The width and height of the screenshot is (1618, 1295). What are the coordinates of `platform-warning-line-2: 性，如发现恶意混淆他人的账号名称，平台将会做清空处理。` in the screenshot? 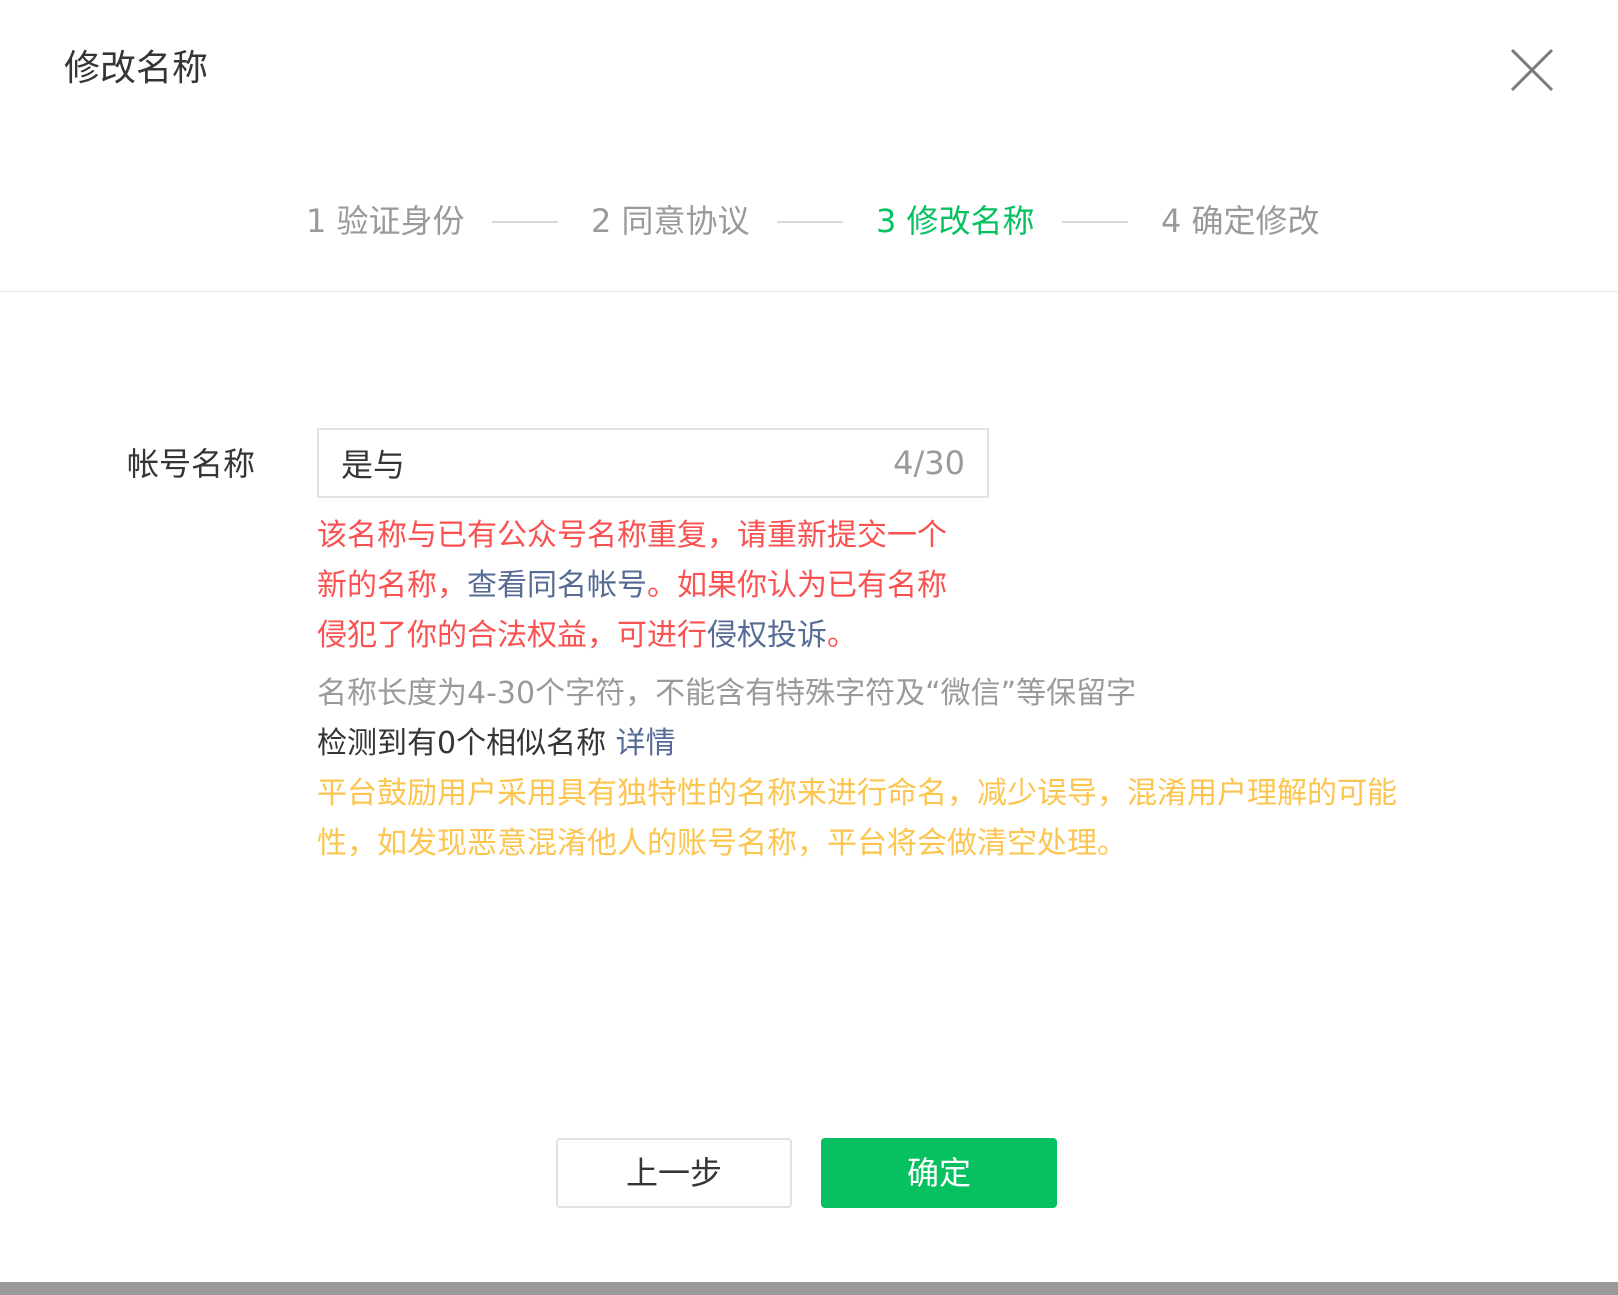 It's located at (722, 843).